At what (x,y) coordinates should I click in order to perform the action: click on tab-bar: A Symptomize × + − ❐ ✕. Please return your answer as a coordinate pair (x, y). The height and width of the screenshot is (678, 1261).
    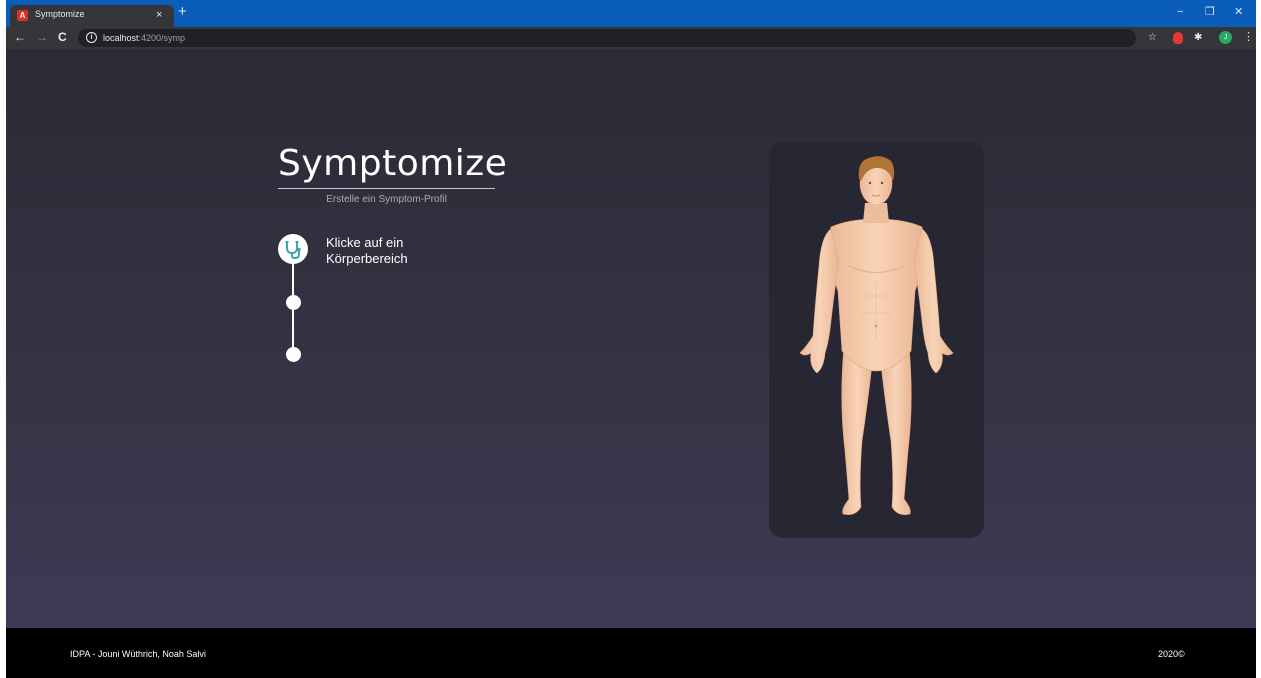
    Looking at the image, I should click on (631, 13).